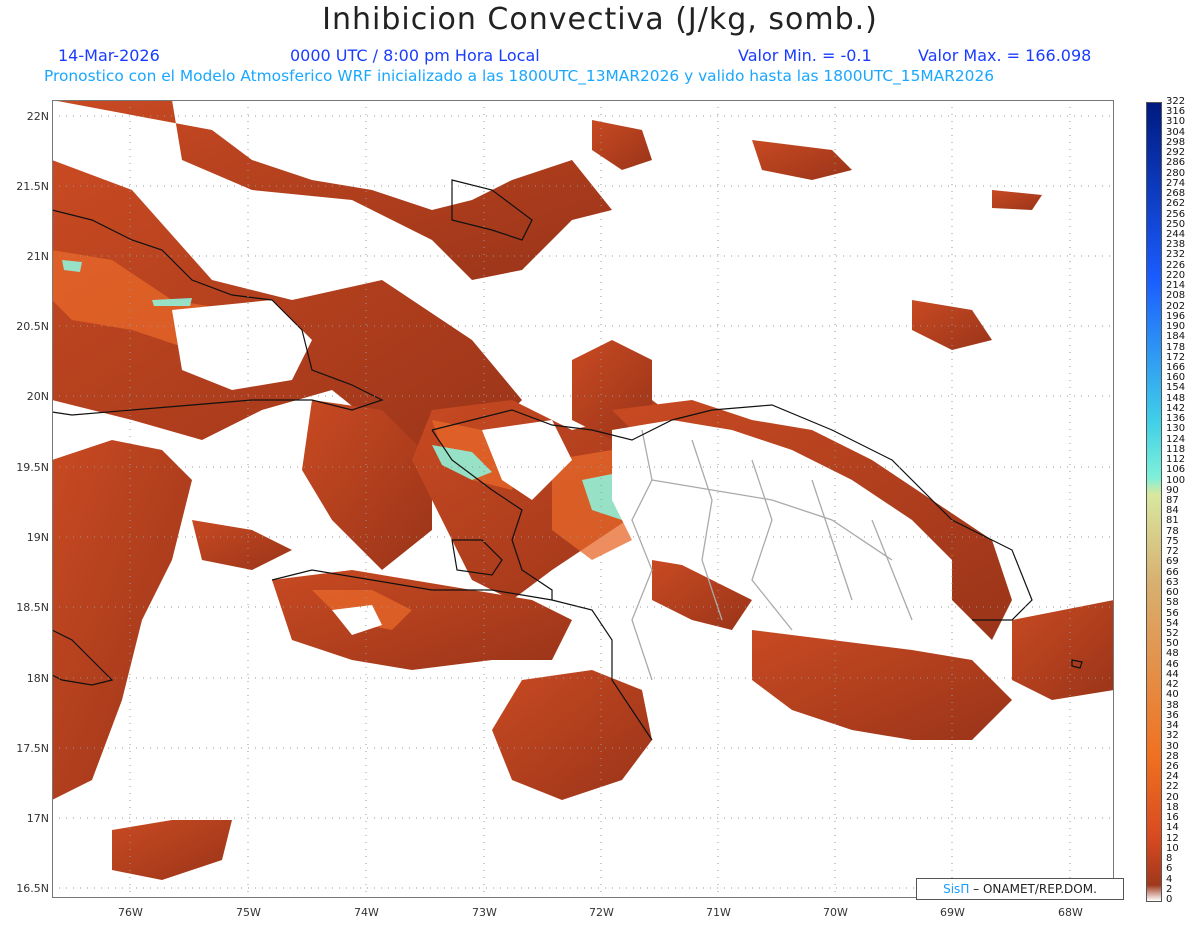 The image size is (1200, 927). I want to click on colorbar-tick: 14, so click(1172, 828).